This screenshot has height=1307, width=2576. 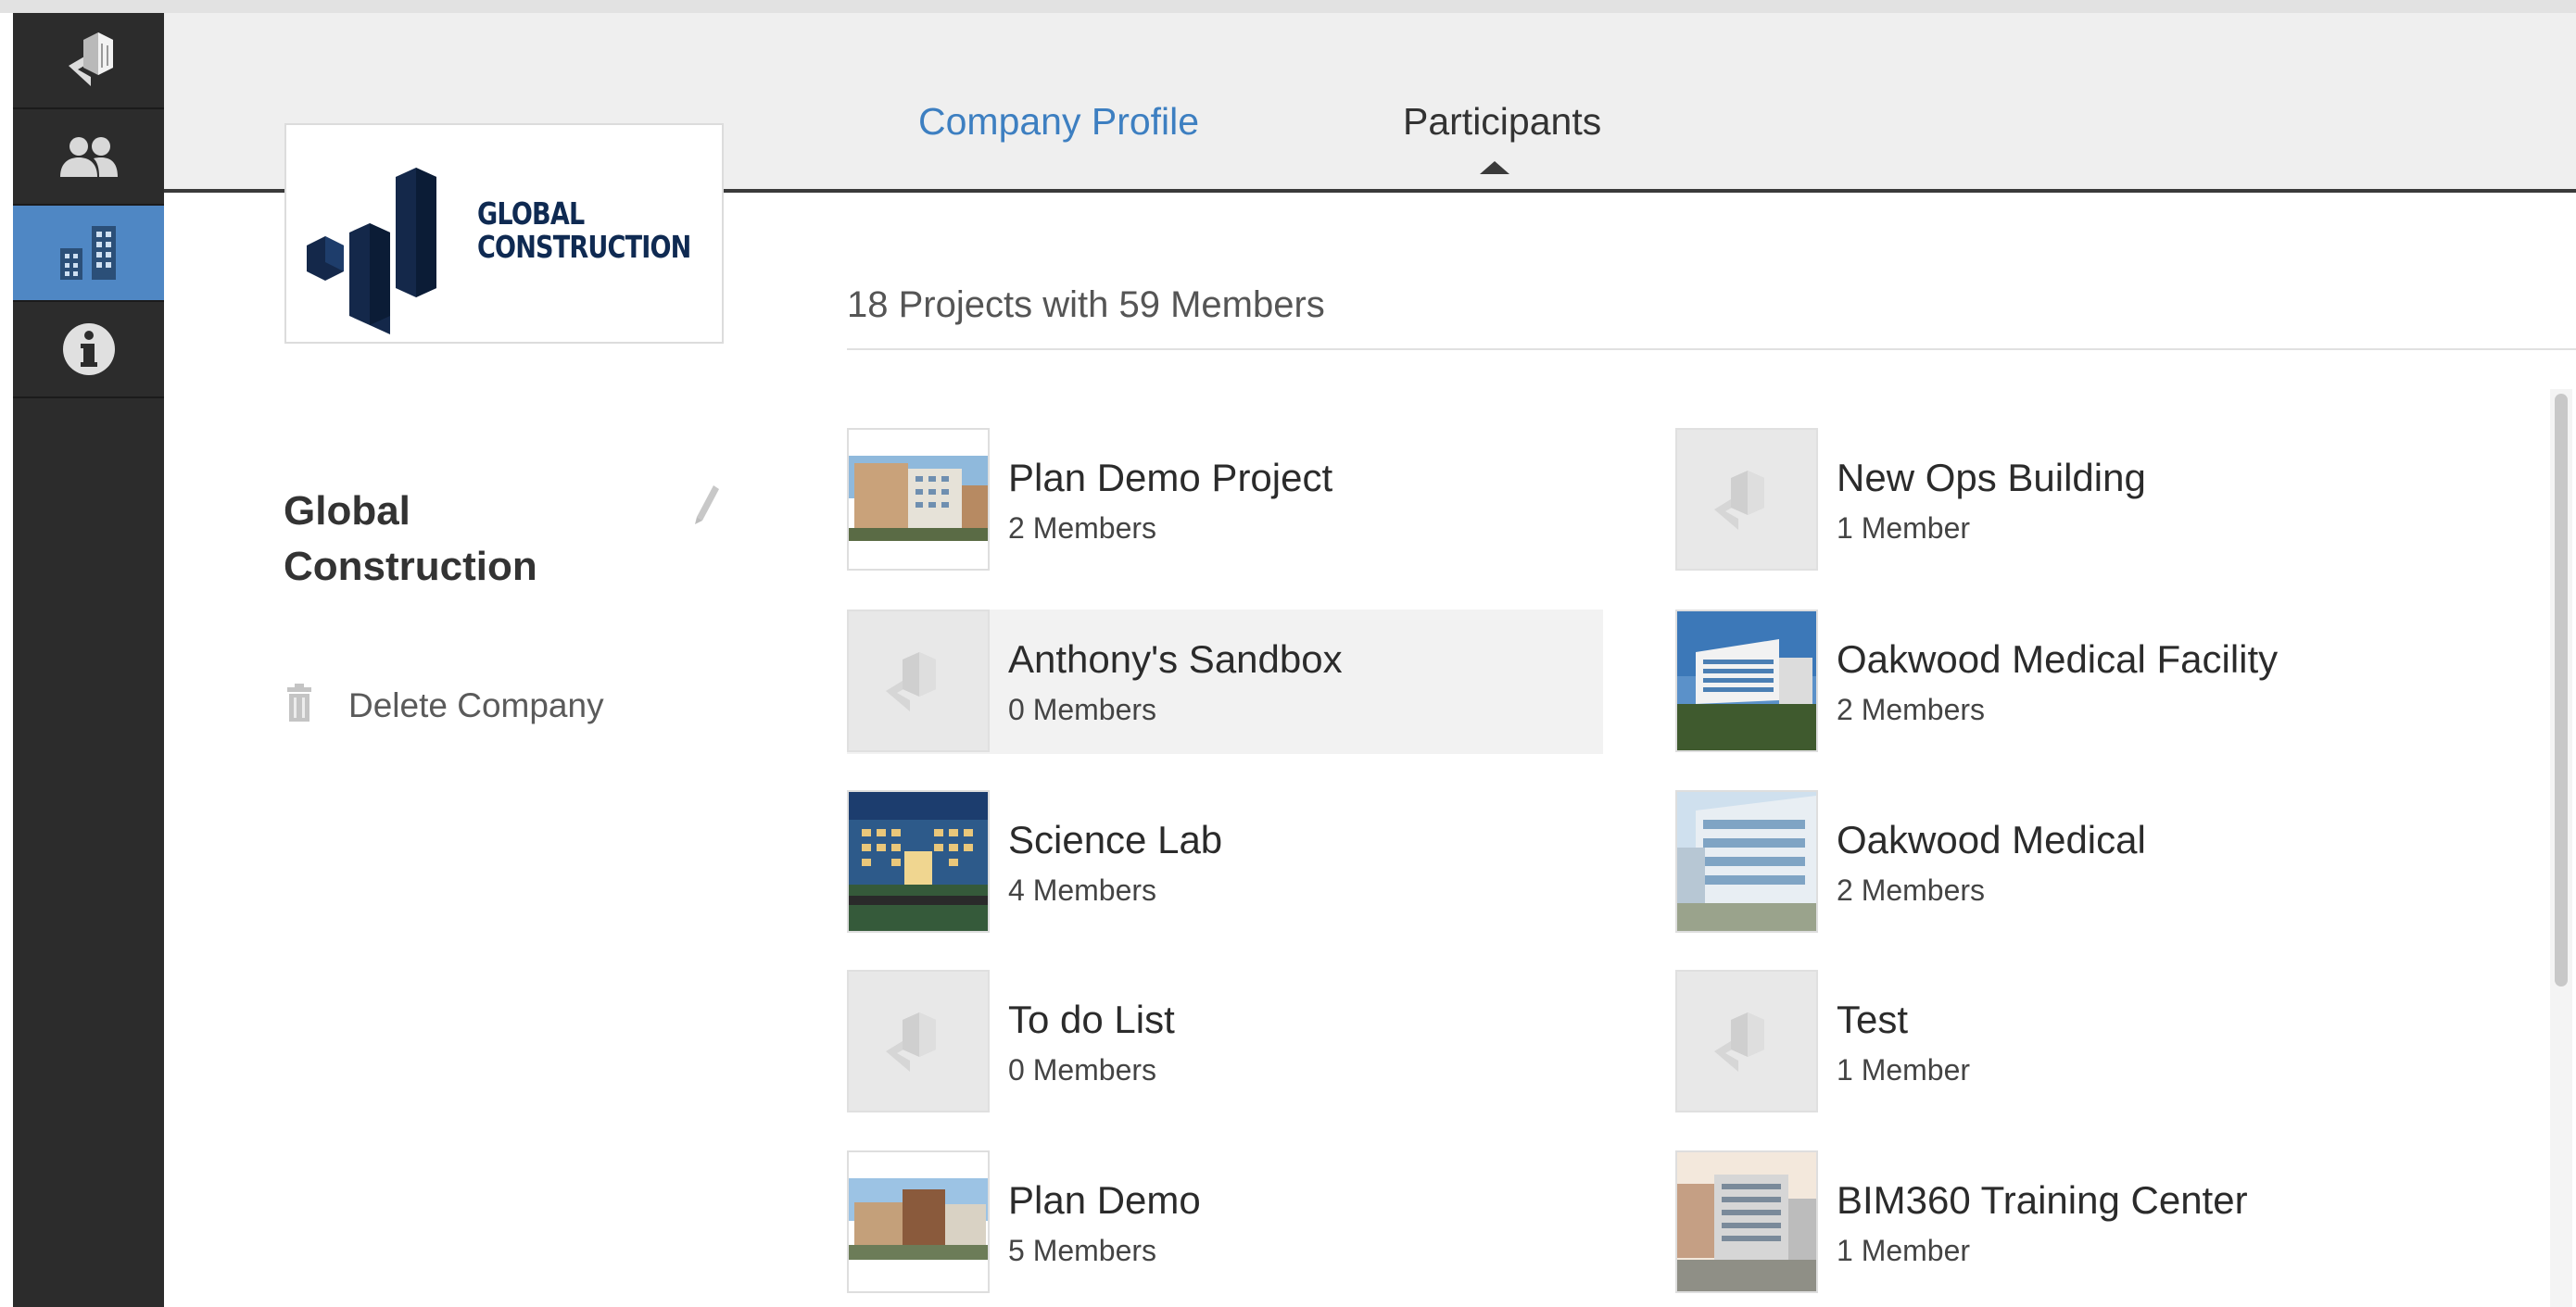 What do you see at coordinates (2053, 682) in the screenshot?
I see `project-card: Oakwood Medical Facility 2 Members` at bounding box center [2053, 682].